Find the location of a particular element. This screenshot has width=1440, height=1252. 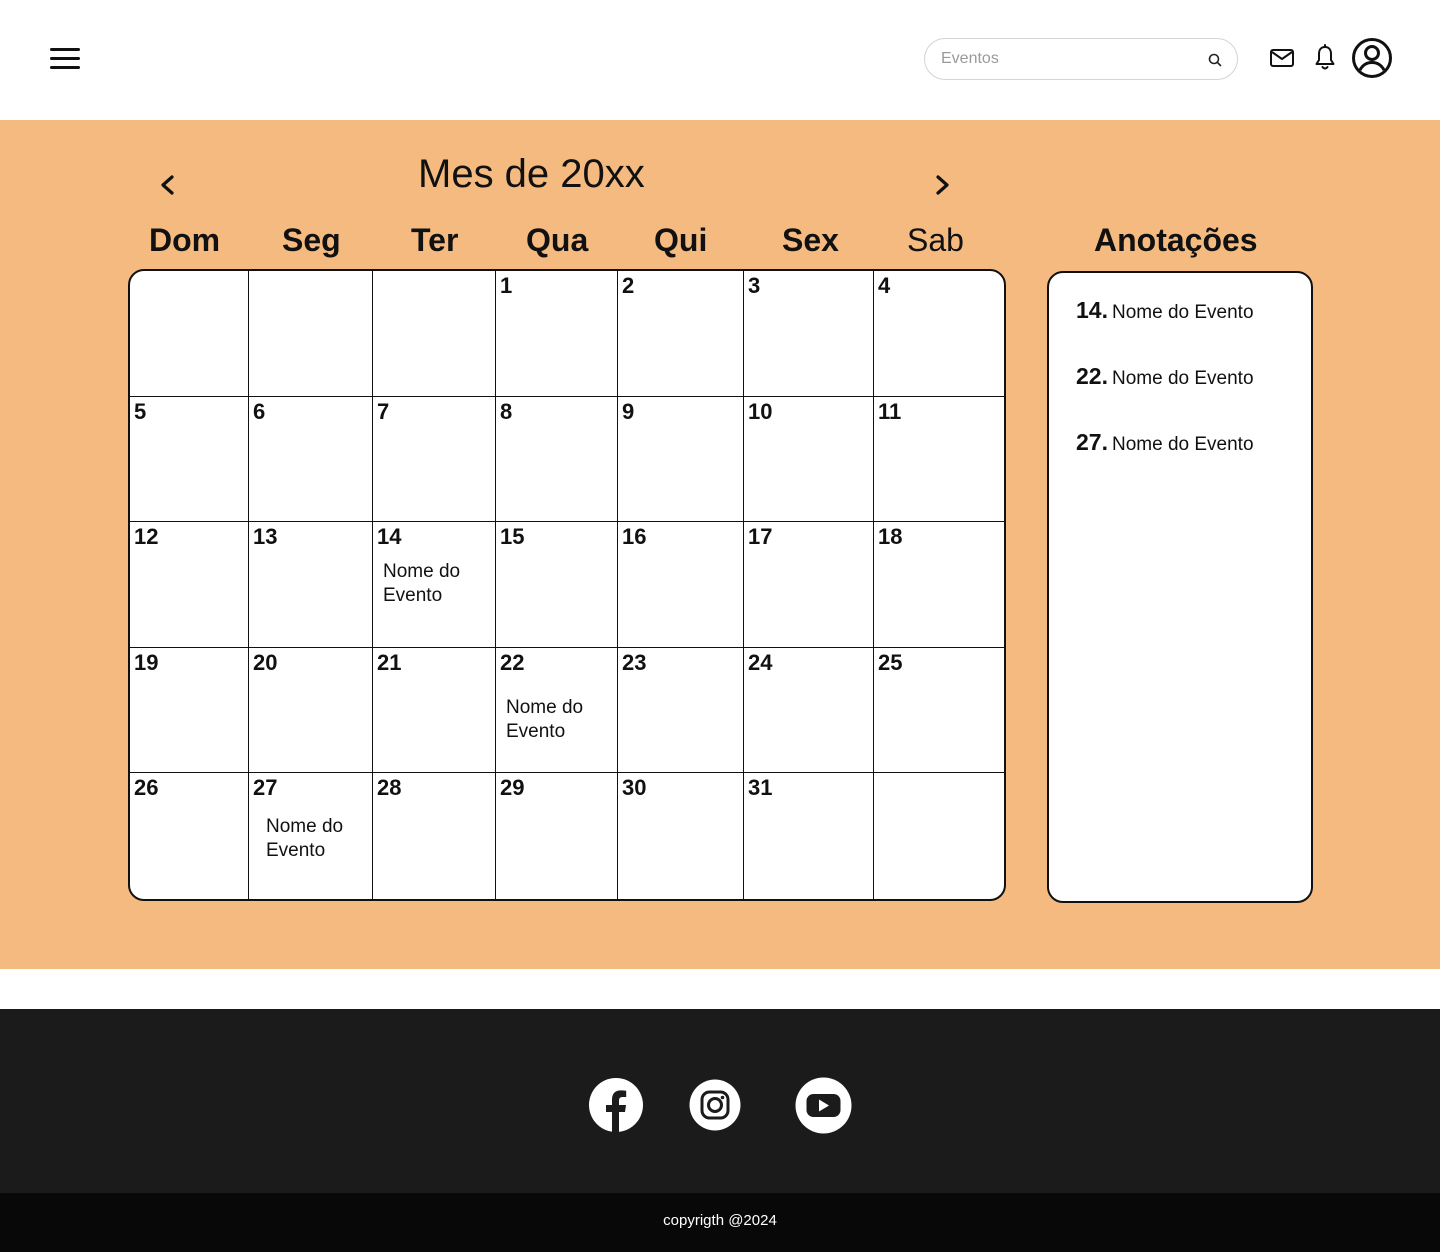

day-number: 4 is located at coordinates (884, 285).